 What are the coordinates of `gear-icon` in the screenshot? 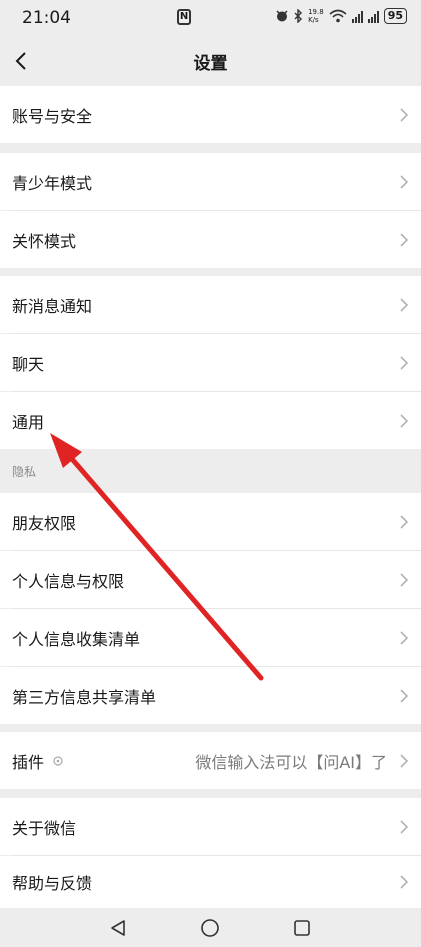 It's located at (58, 760).